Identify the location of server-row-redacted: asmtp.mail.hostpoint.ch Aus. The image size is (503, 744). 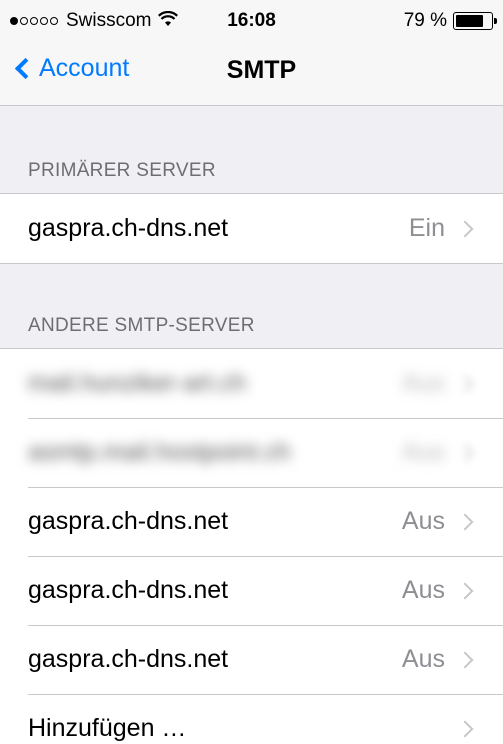
(251, 452).